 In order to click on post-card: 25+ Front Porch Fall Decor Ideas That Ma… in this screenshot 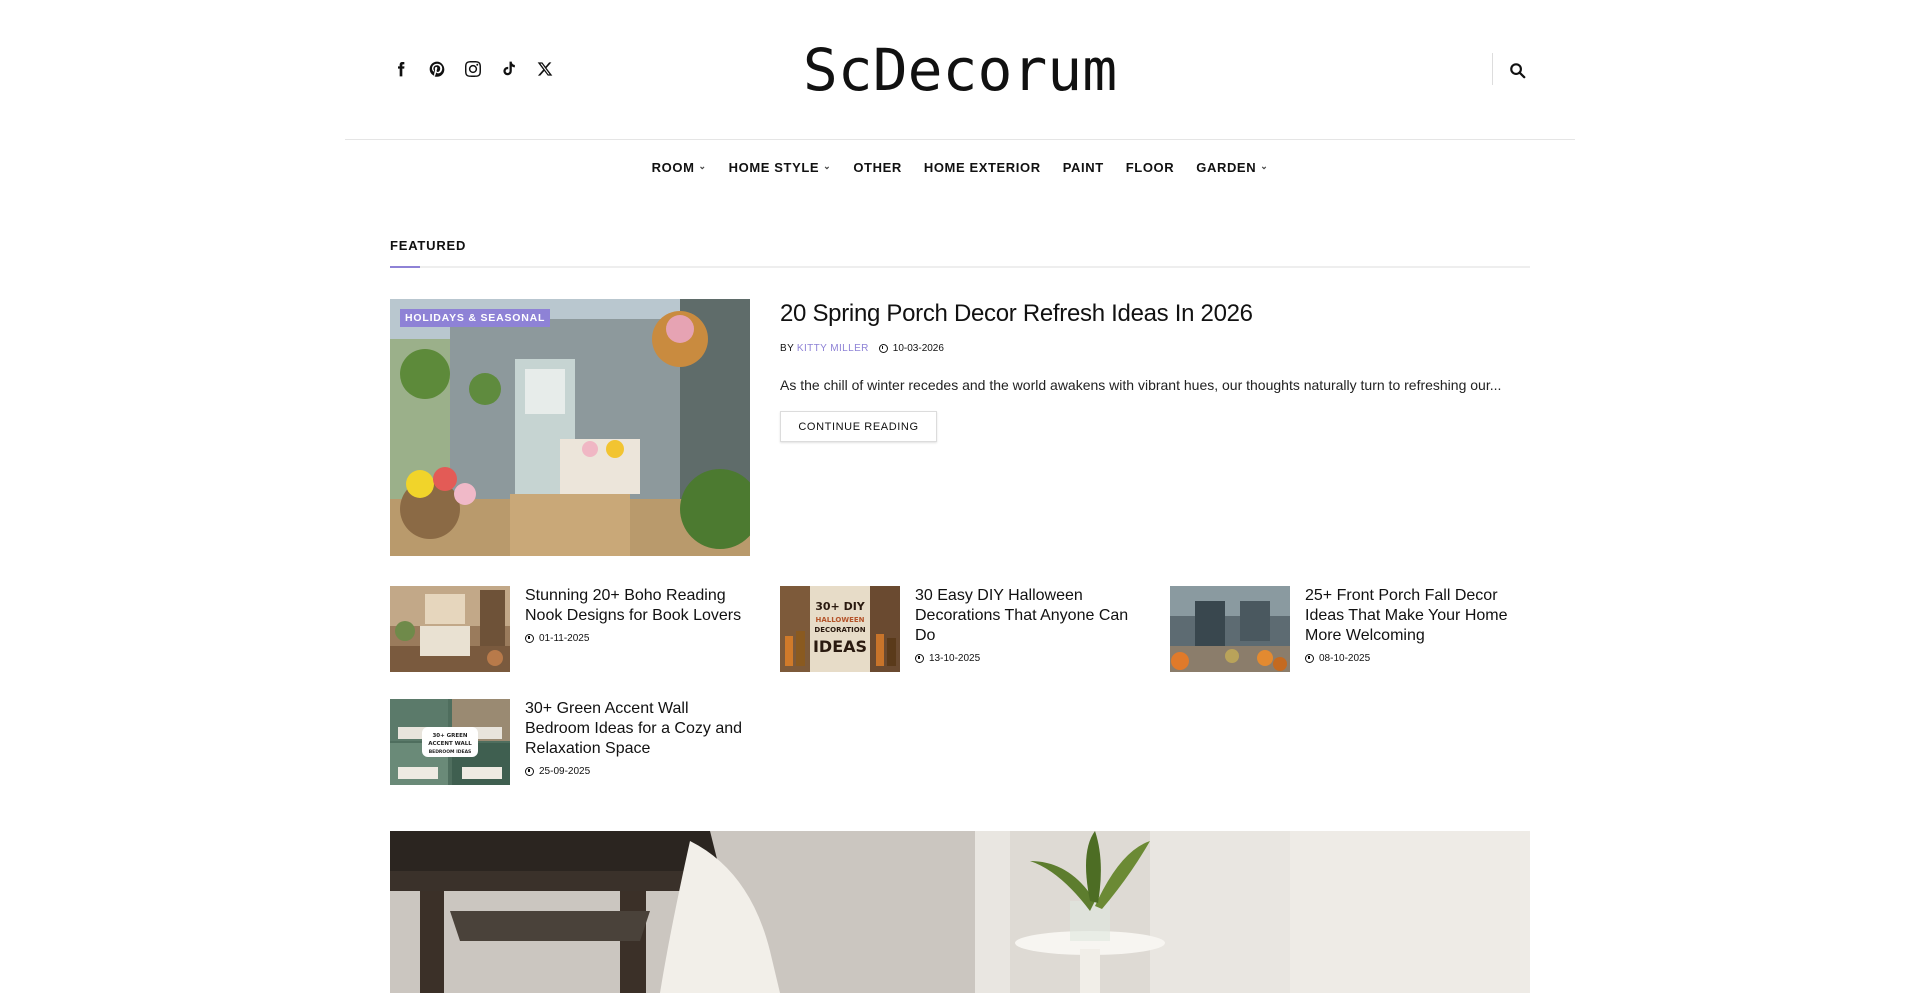, I will do `click(1355, 629)`.